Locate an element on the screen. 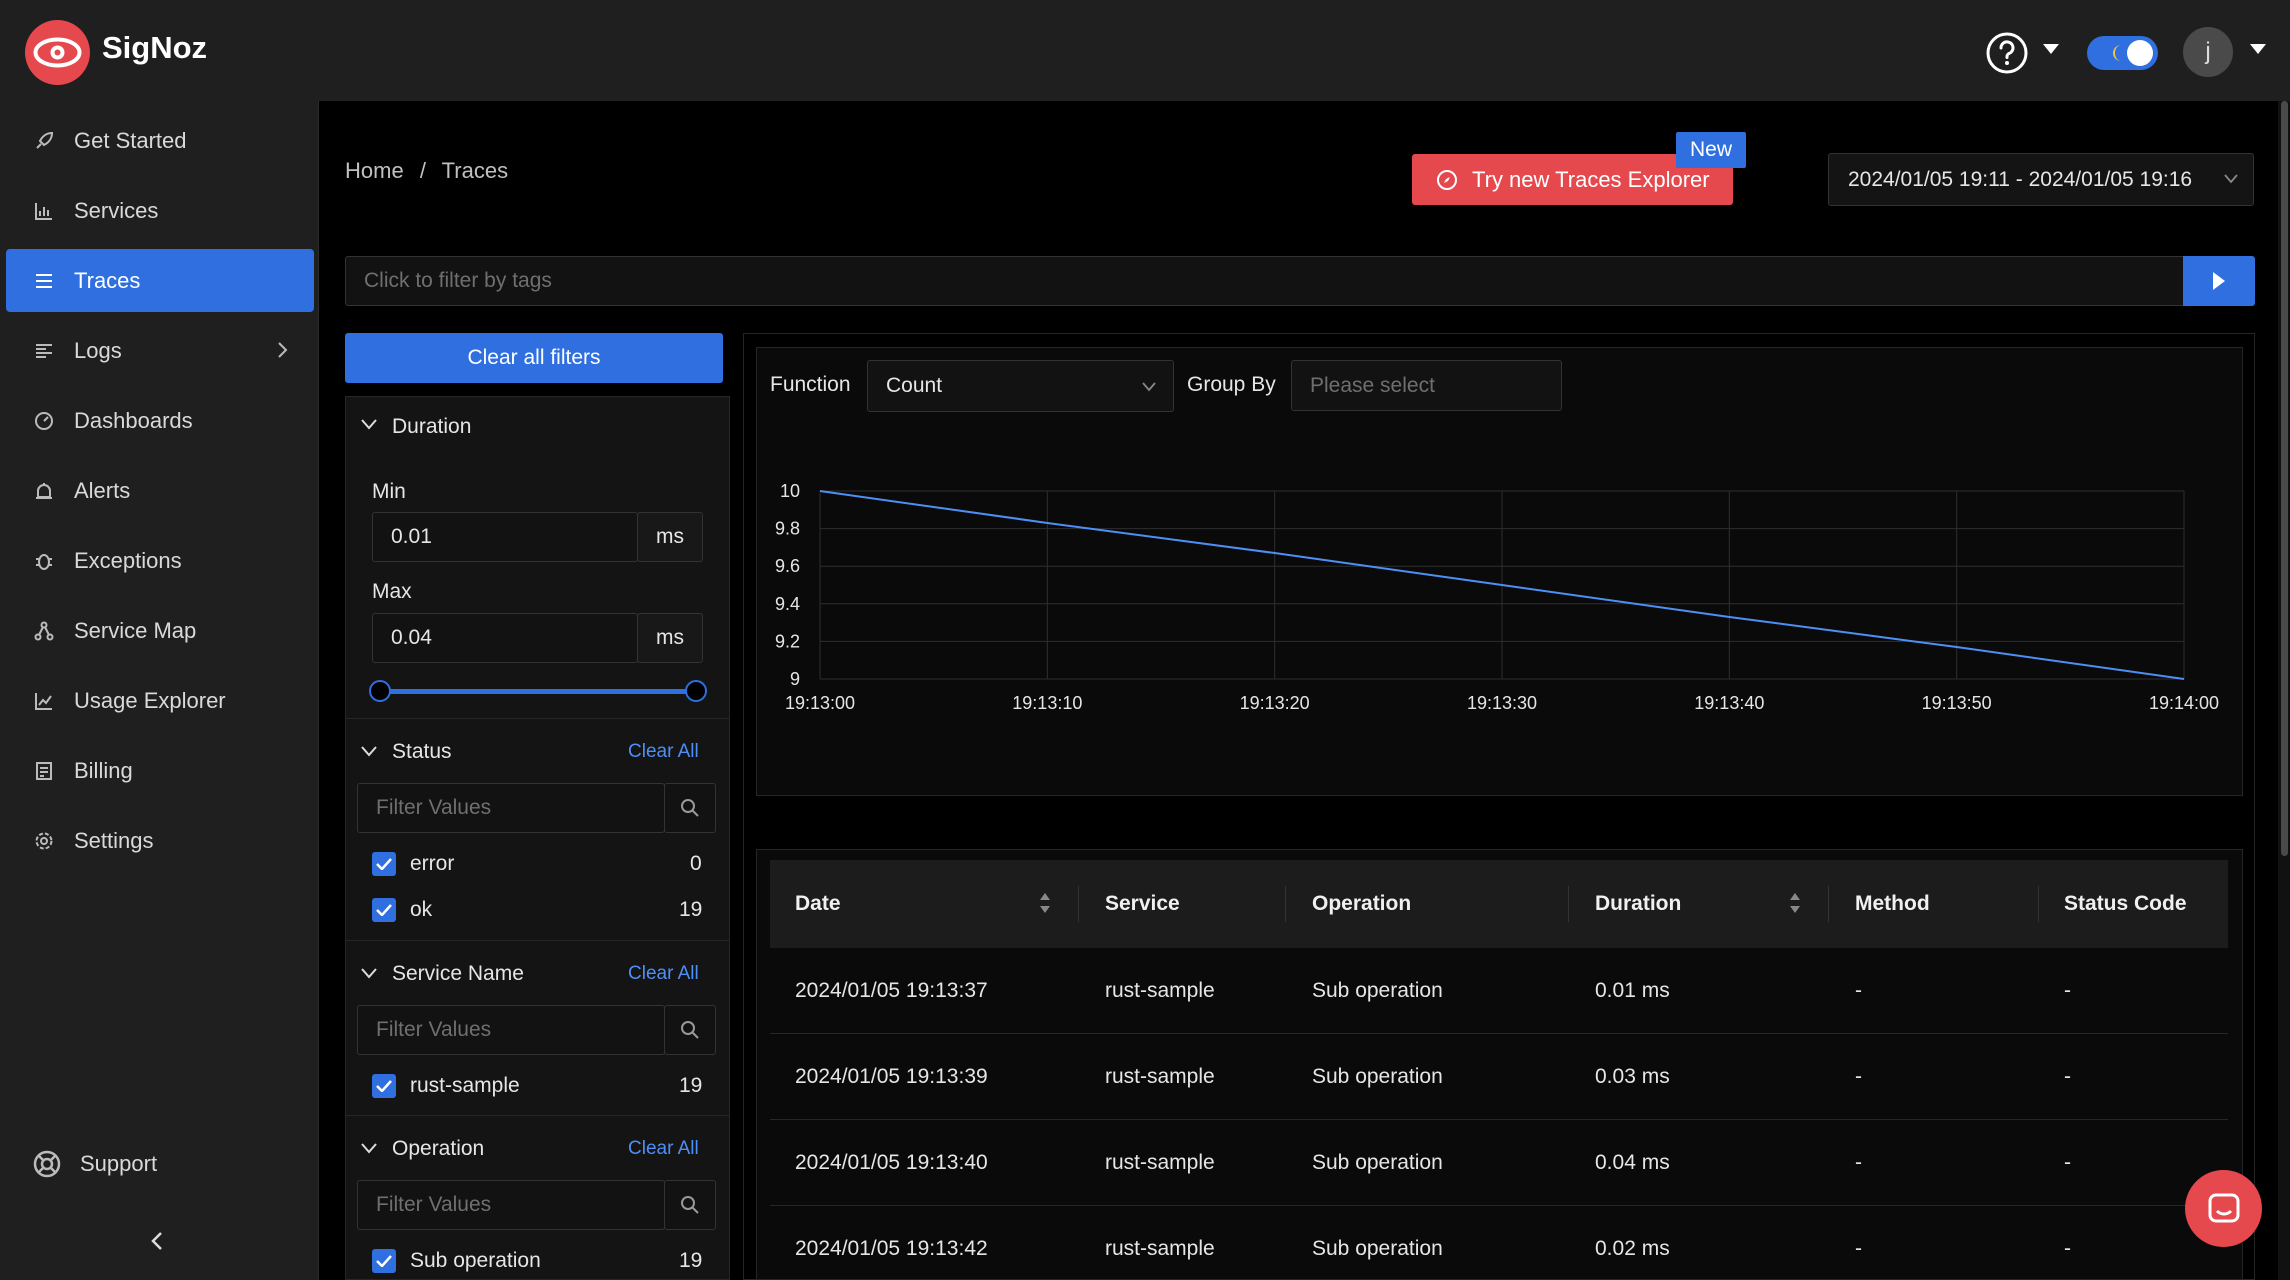 This screenshot has height=1280, width=2290. sidebar-item-alerts: Alerts is located at coordinates (160, 490).